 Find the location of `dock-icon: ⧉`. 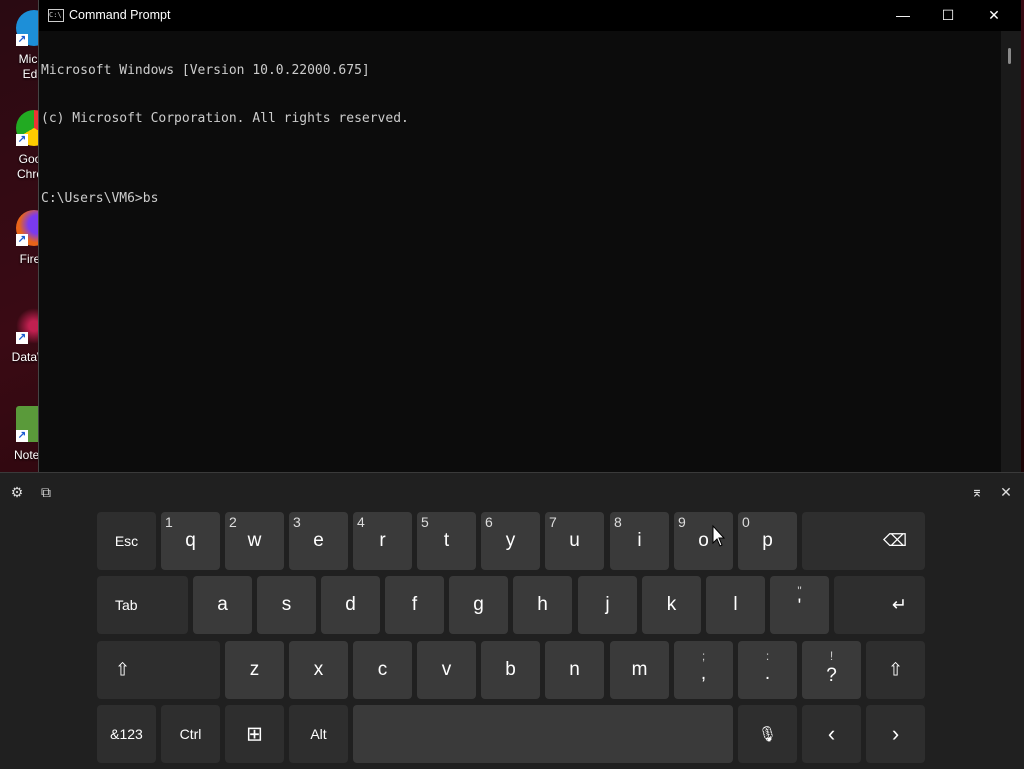

dock-icon: ⧉ is located at coordinates (46, 492).